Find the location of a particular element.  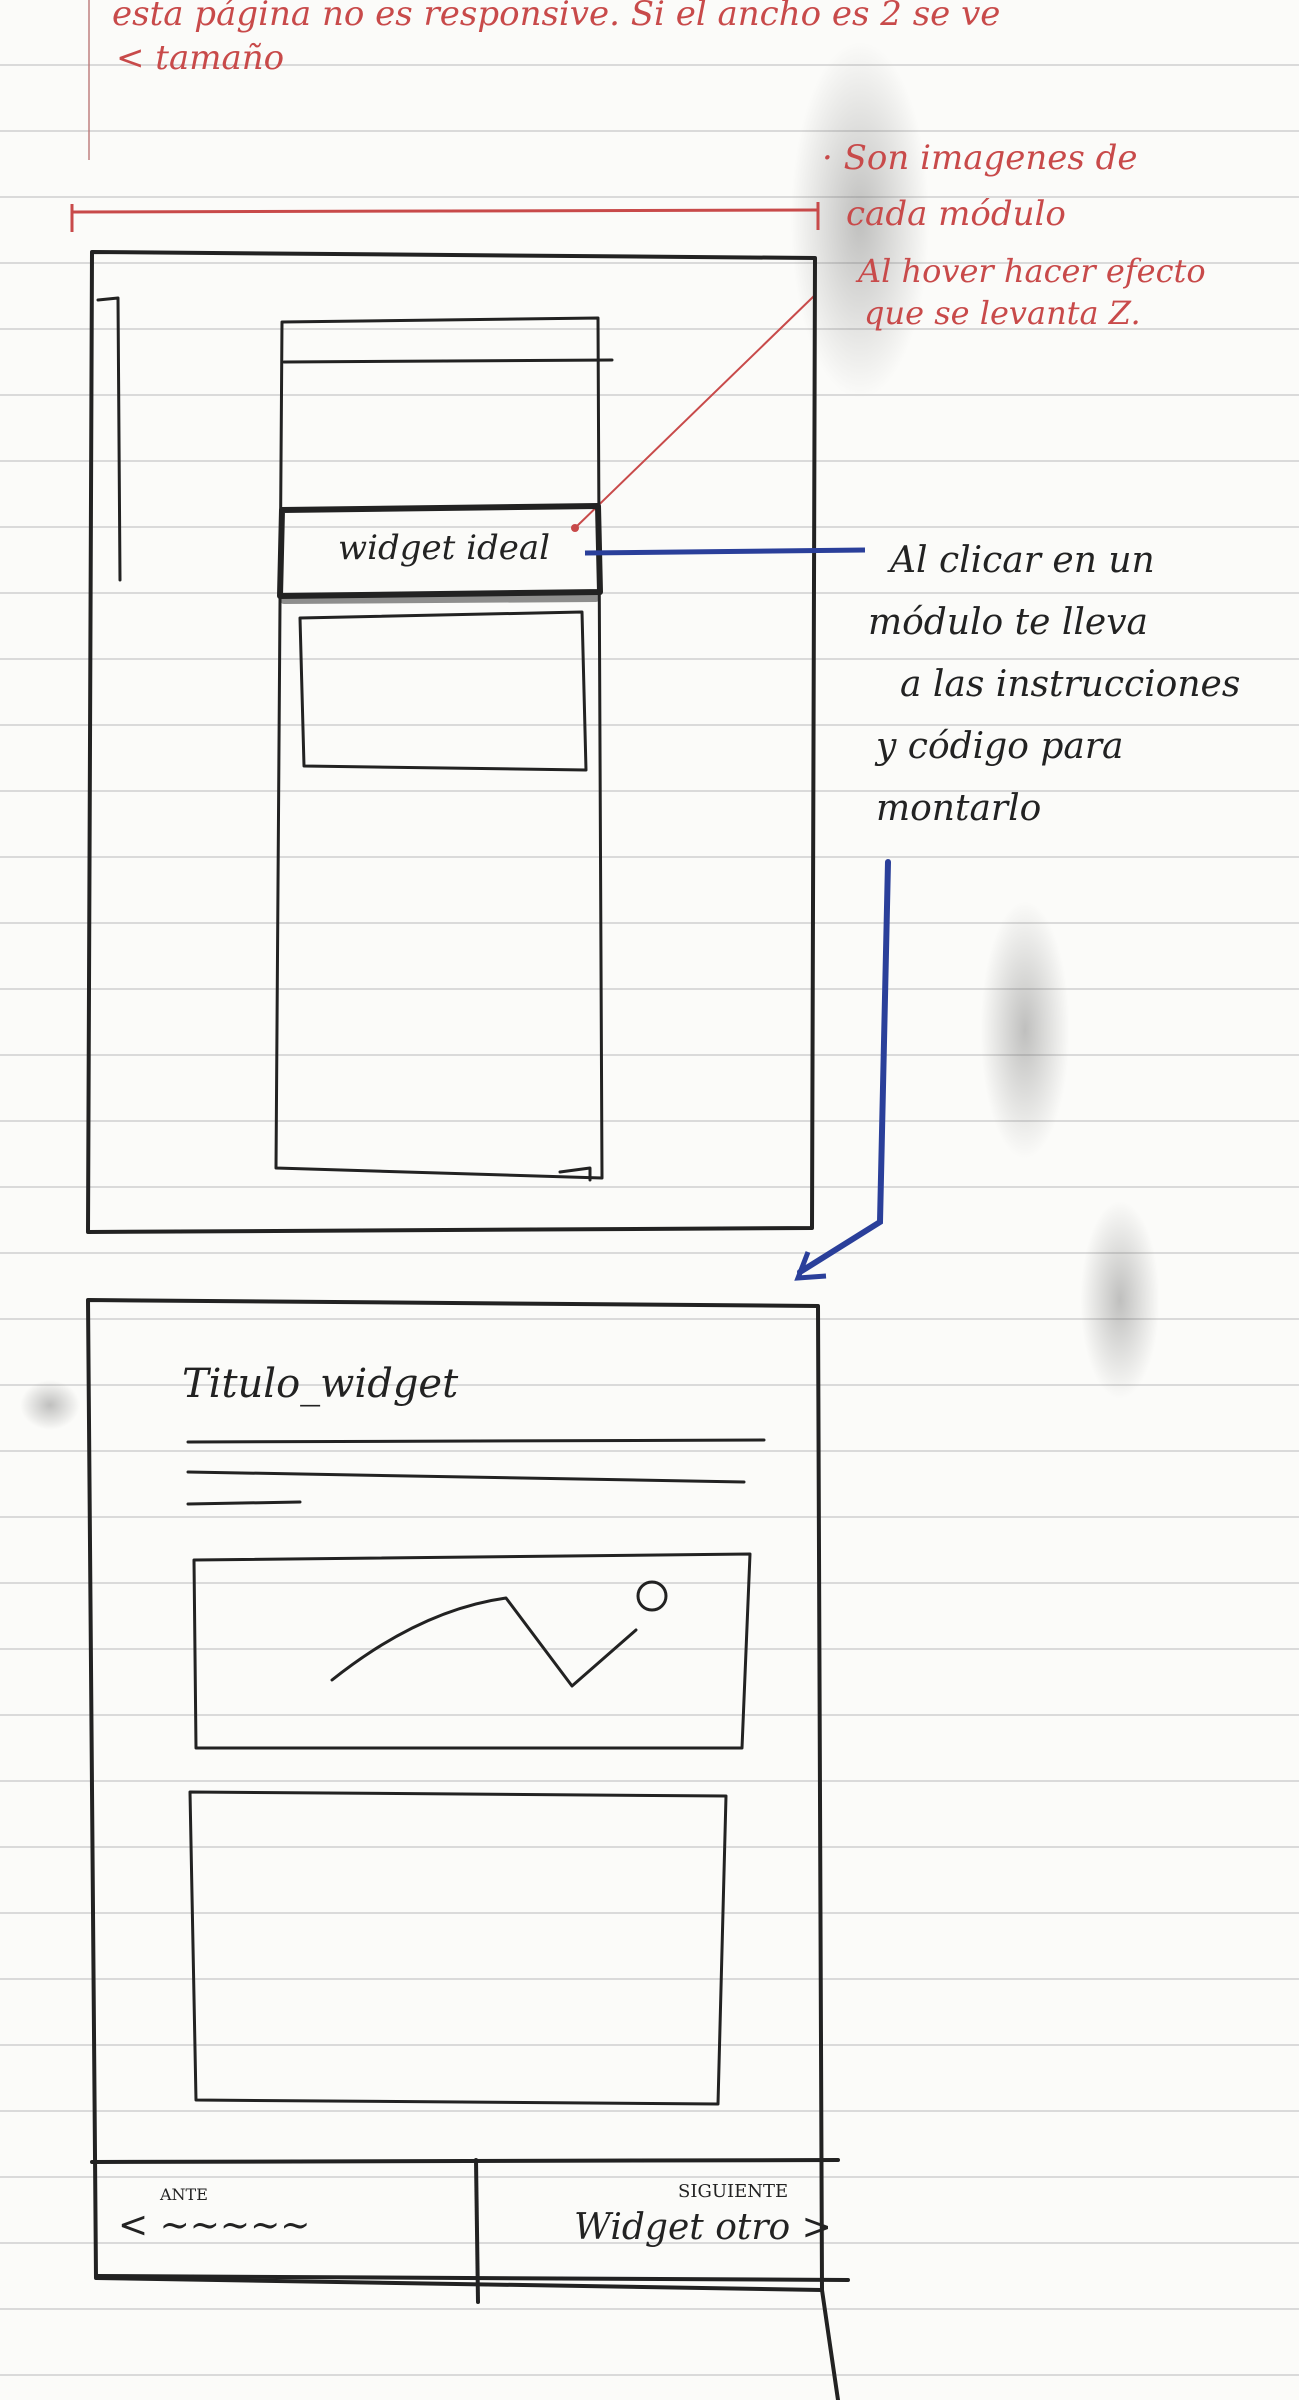

detail-code-block is located at coordinates (458, 1948).